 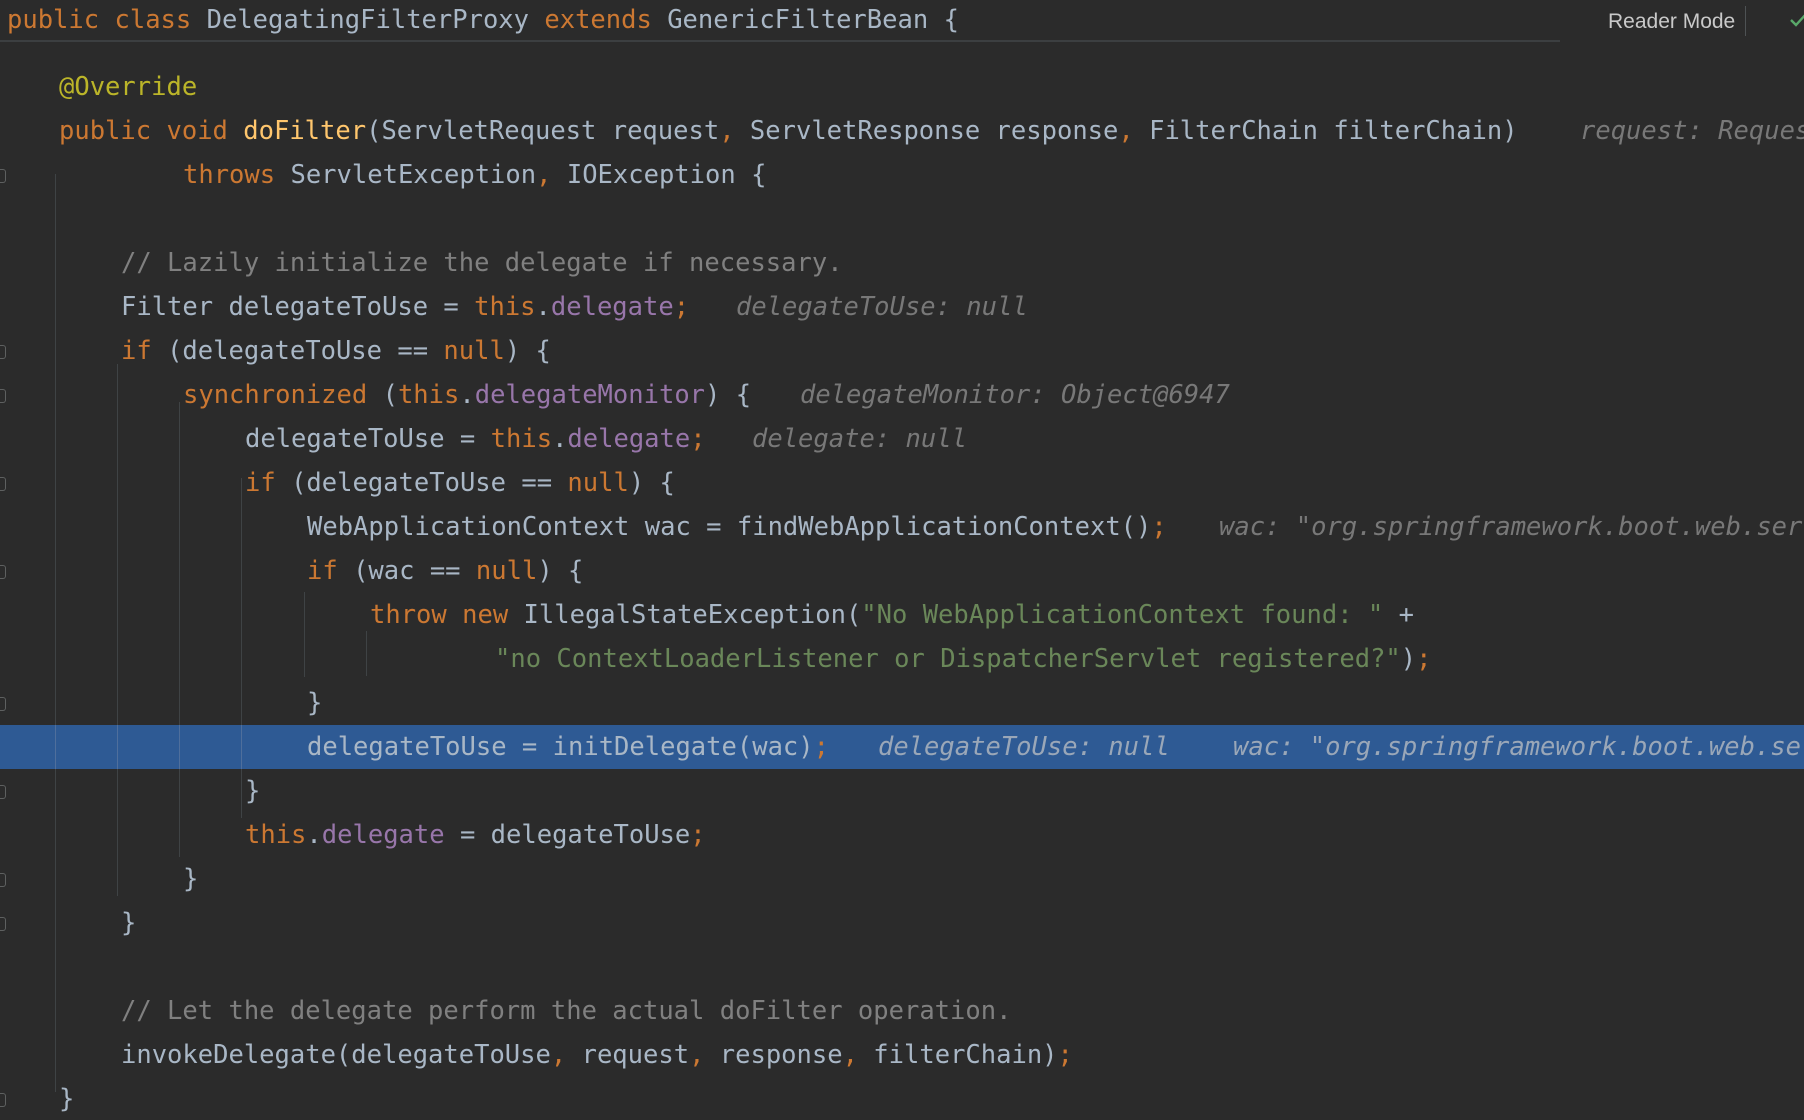 I want to click on code-line-field-assignment: this.delegate = delegateToUse;, so click(x=902, y=835).